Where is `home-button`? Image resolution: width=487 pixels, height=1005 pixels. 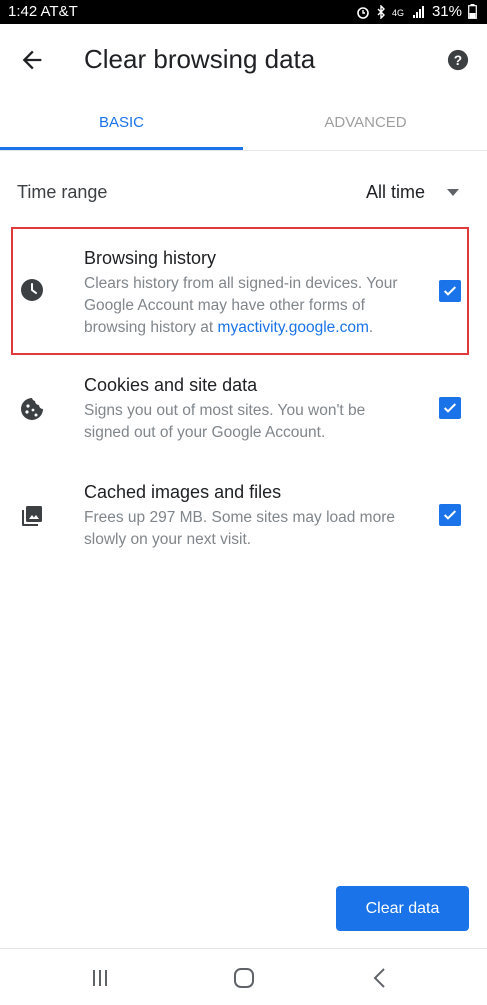 home-button is located at coordinates (244, 978).